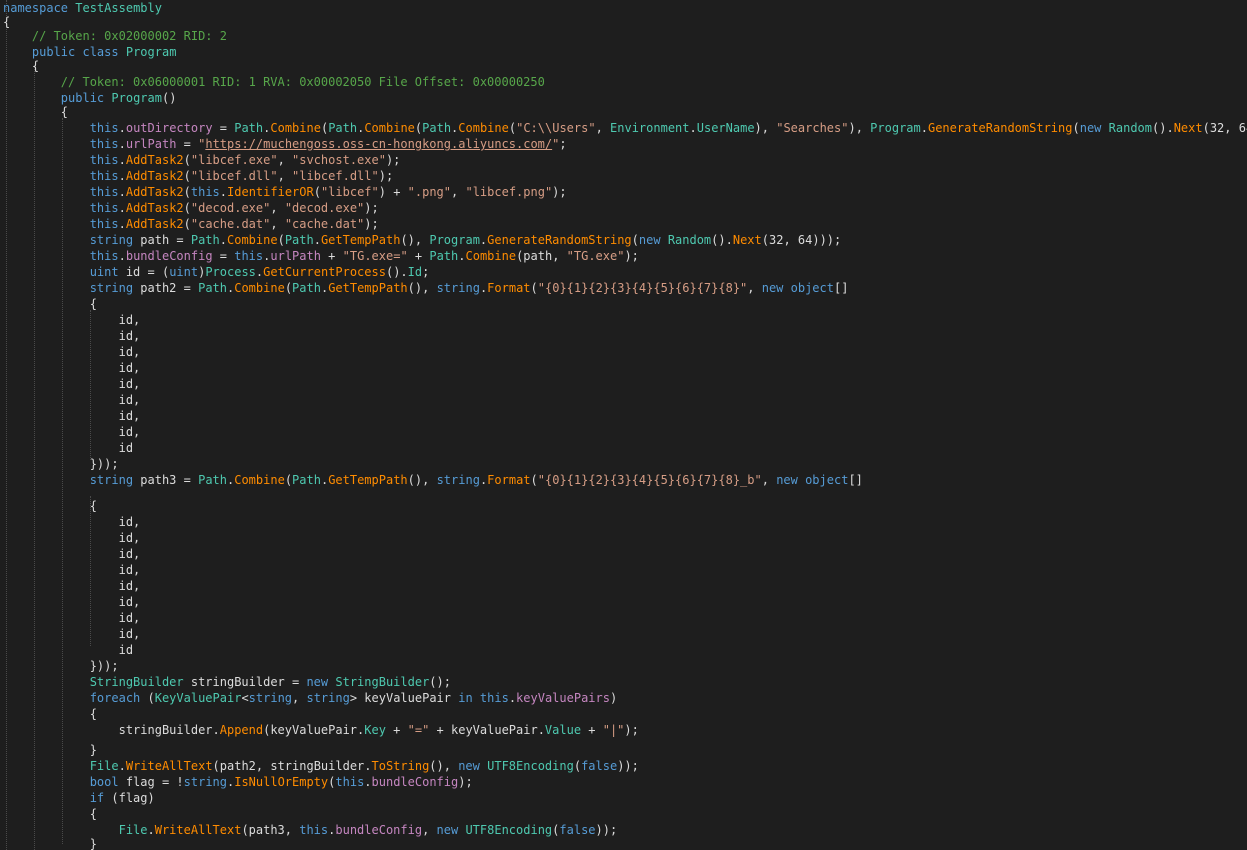  Describe the element at coordinates (230, 224) in the screenshot. I see `code-token: "cache.dat"` at that location.